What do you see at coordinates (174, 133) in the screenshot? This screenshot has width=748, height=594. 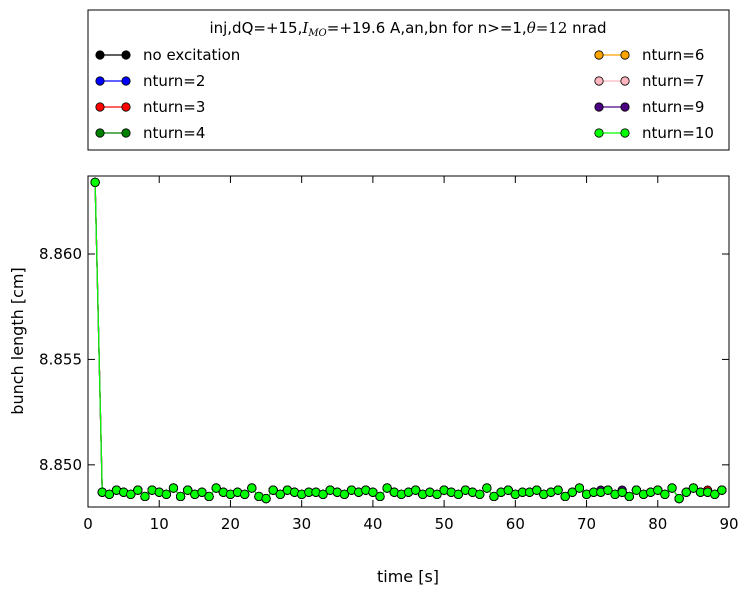 I see `legend-label: nturn=4` at bounding box center [174, 133].